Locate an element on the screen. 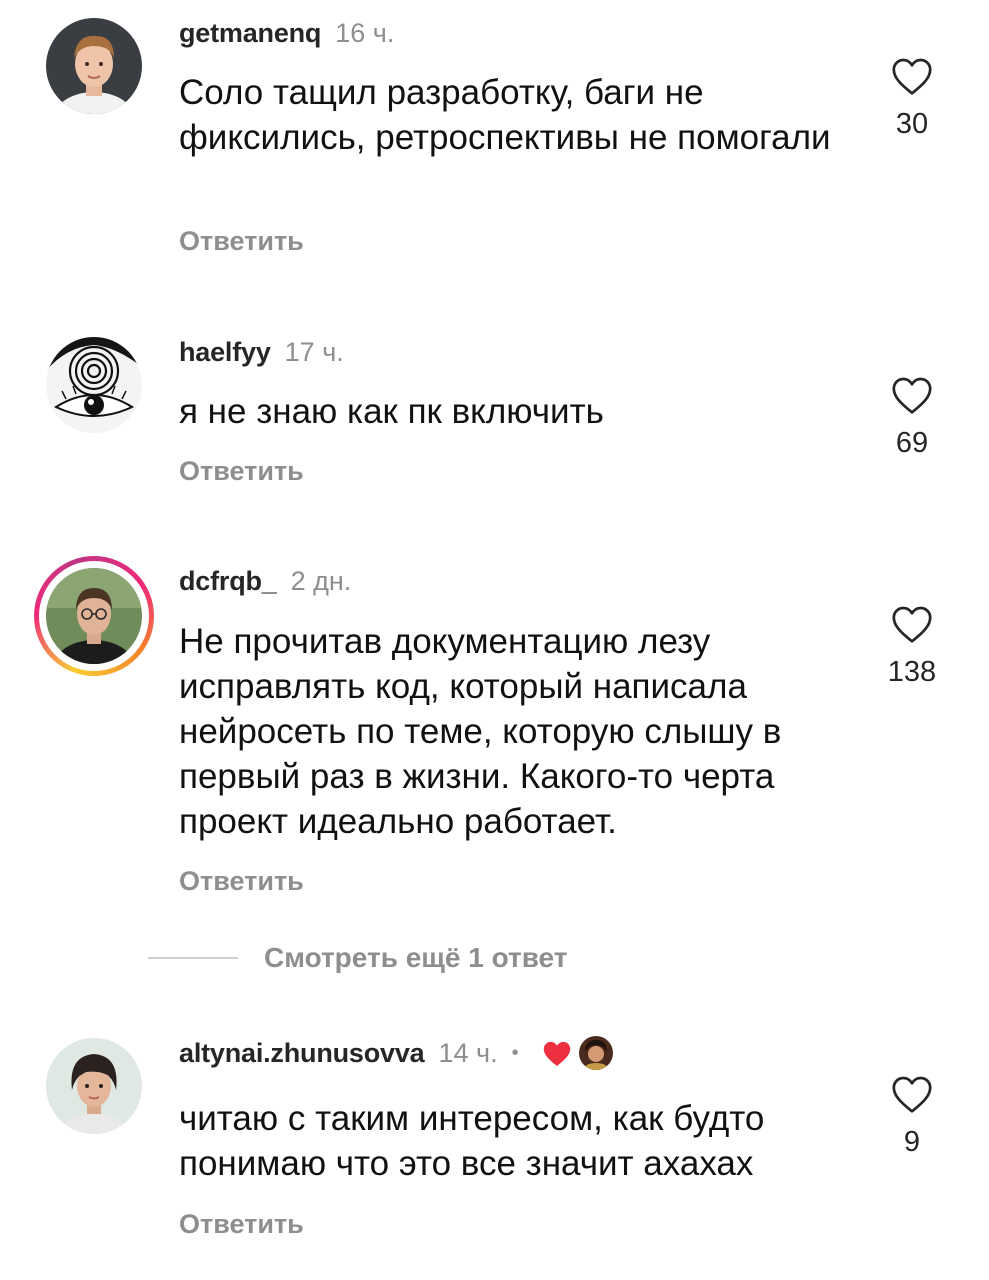  like-count: 9 is located at coordinates (912, 1142).